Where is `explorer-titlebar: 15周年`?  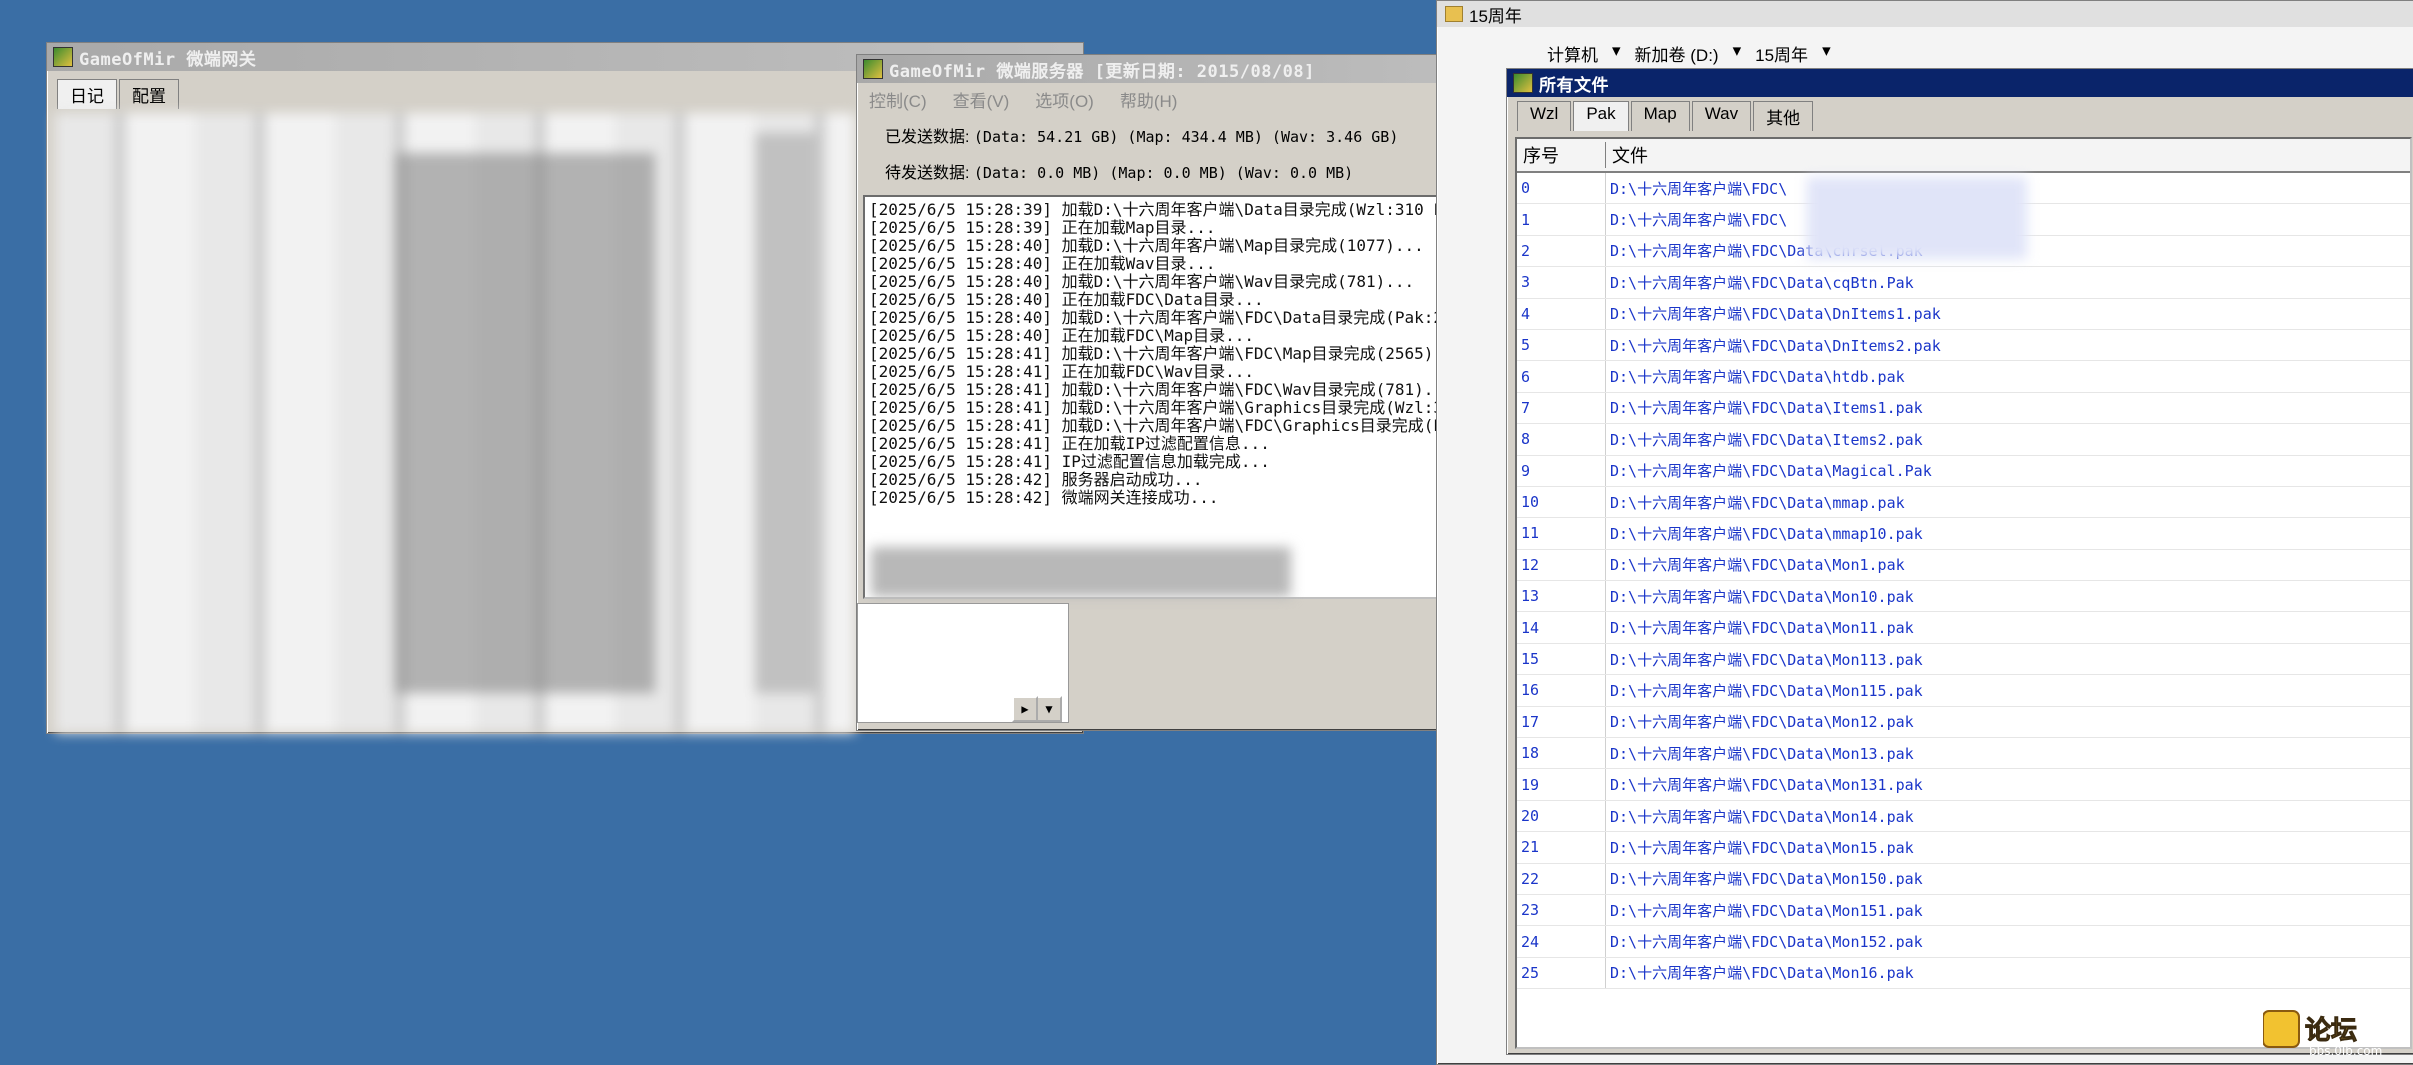
explorer-titlebar: 15周年 is located at coordinates (1925, 14).